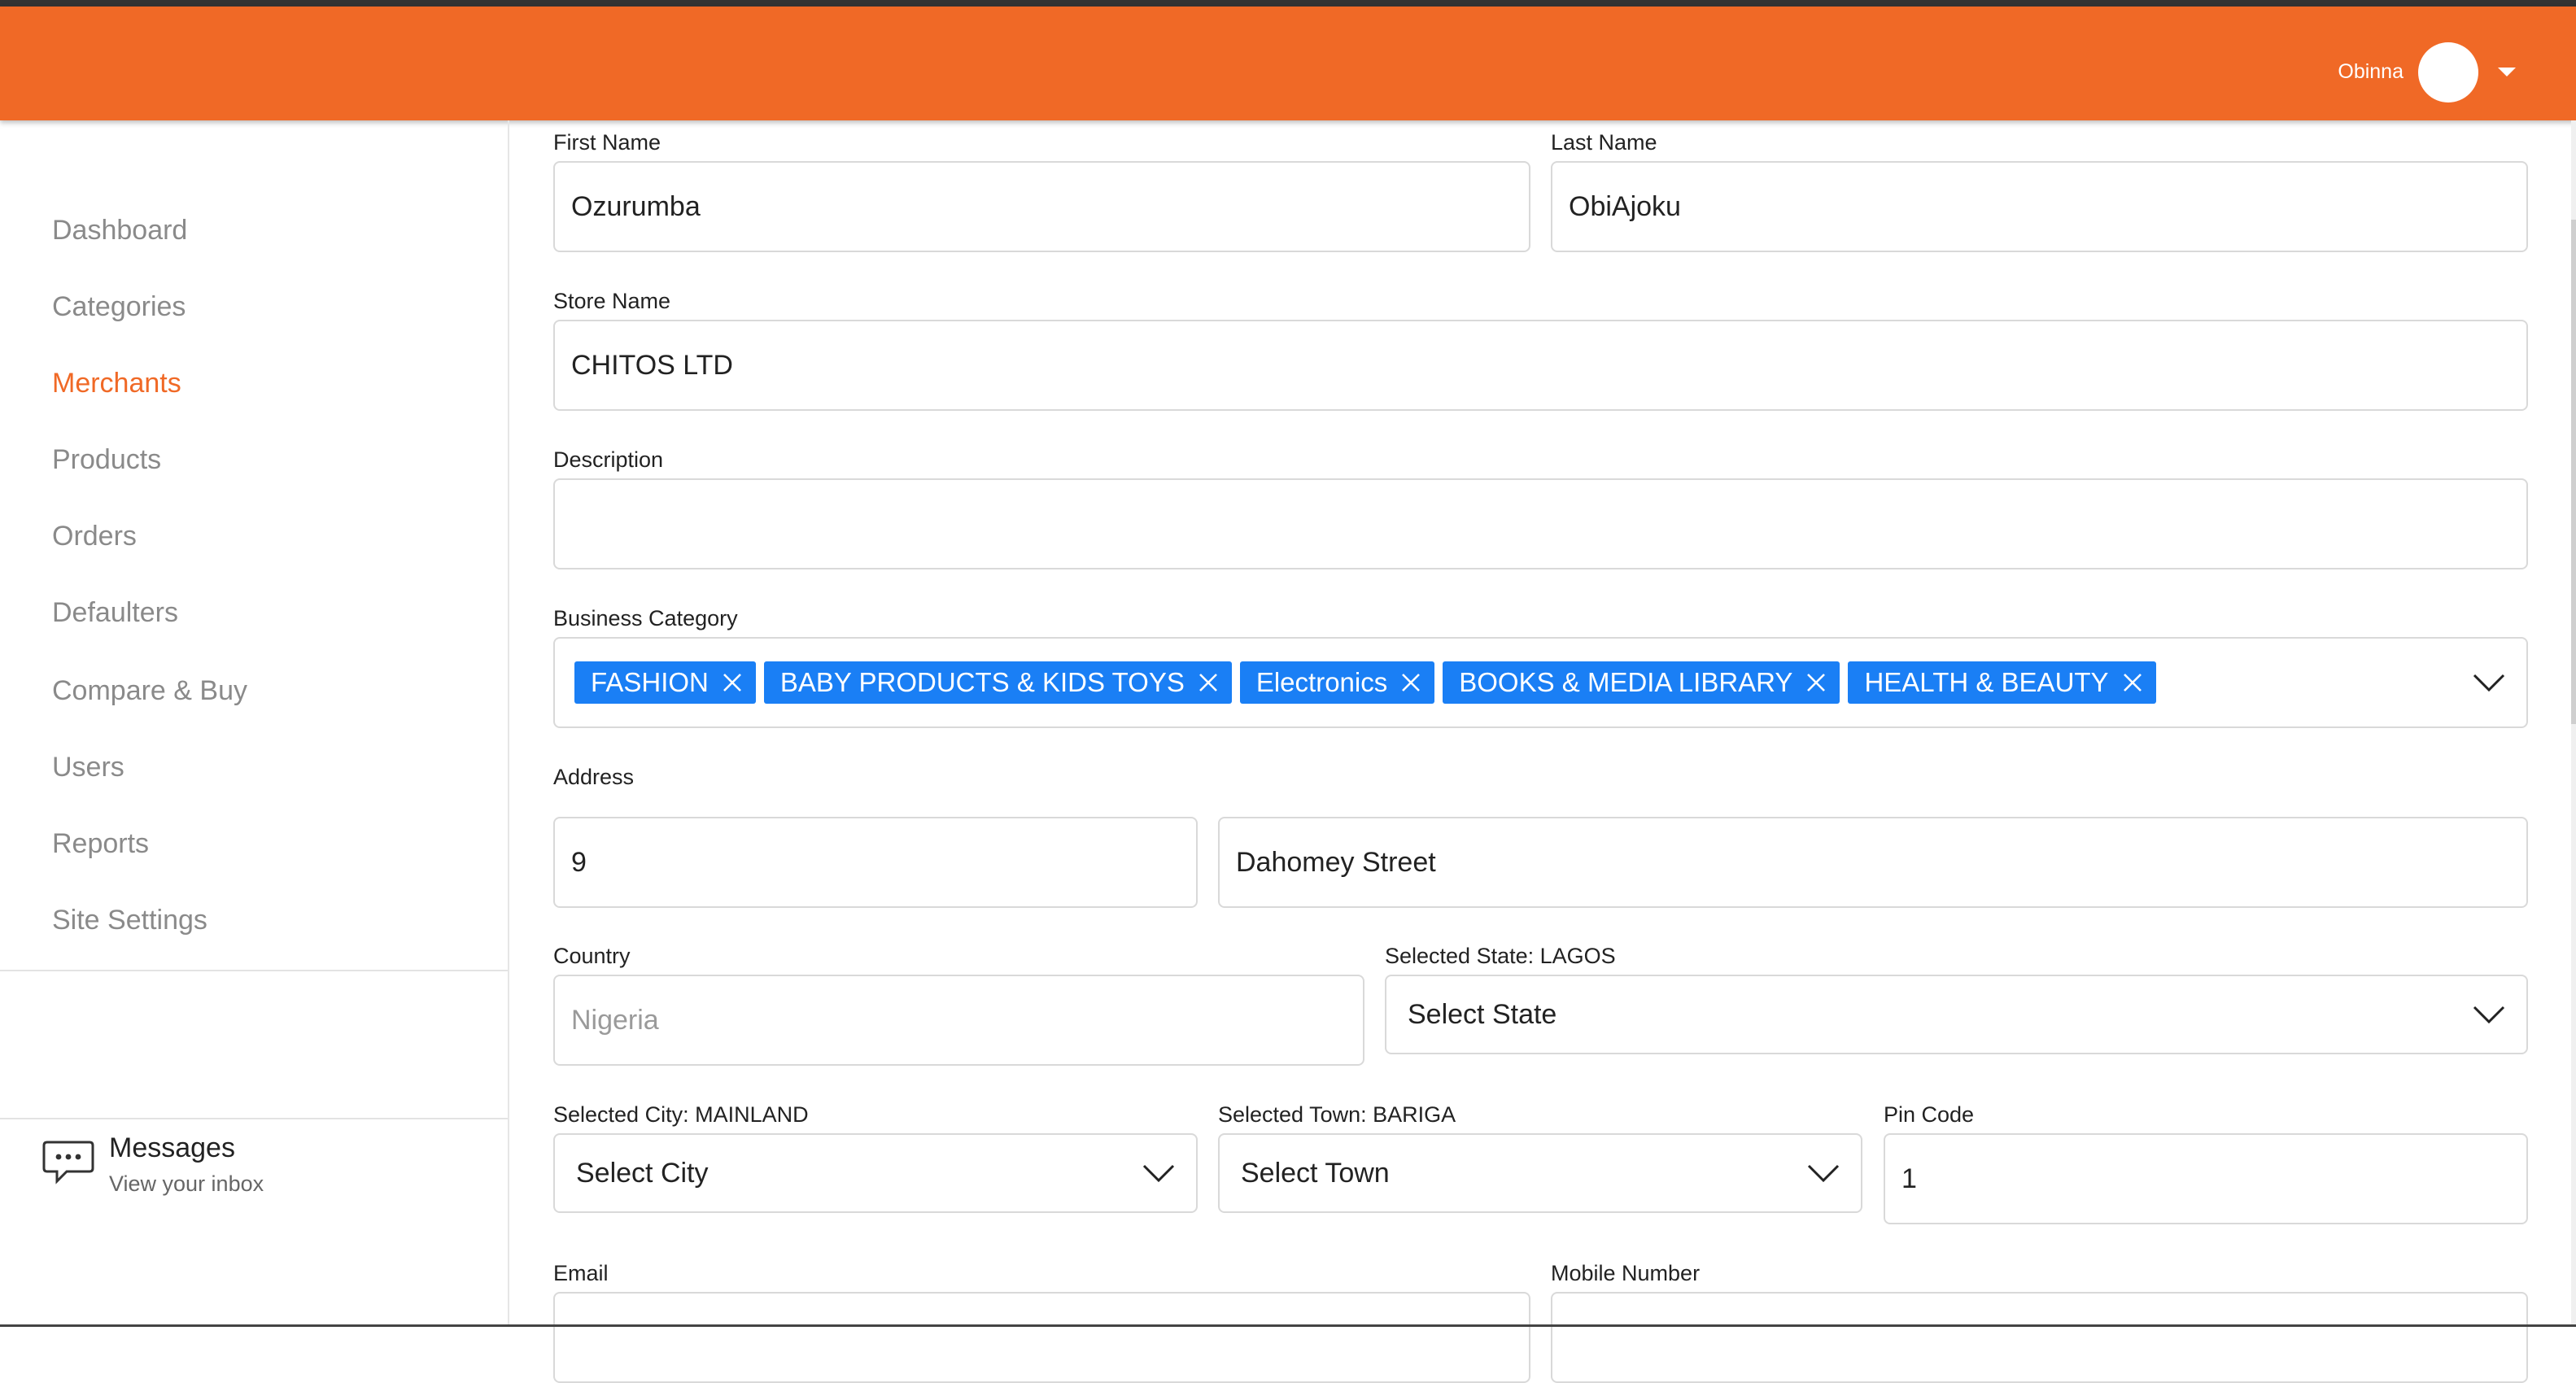 This screenshot has height=1383, width=2576. I want to click on category-chip: FASHION, so click(665, 682).